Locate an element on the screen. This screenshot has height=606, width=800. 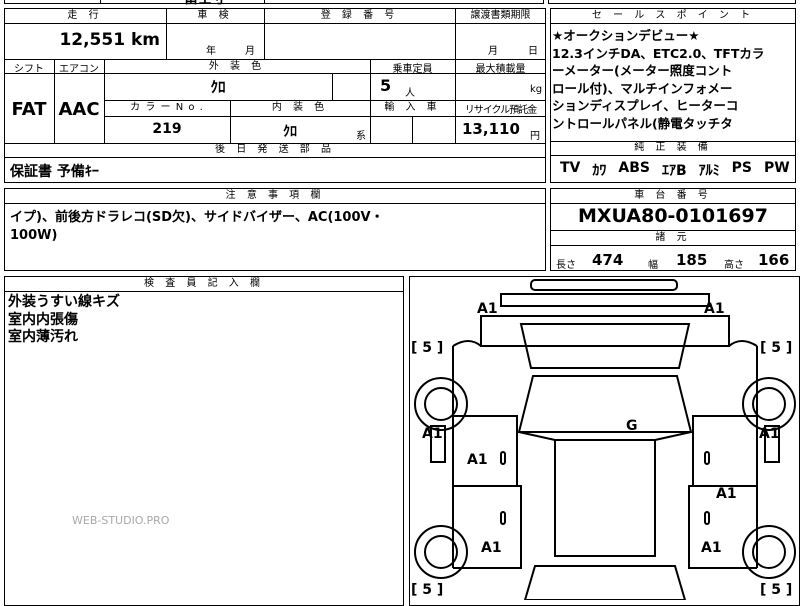
max-load-unit: kg is located at coordinates (536, 89).